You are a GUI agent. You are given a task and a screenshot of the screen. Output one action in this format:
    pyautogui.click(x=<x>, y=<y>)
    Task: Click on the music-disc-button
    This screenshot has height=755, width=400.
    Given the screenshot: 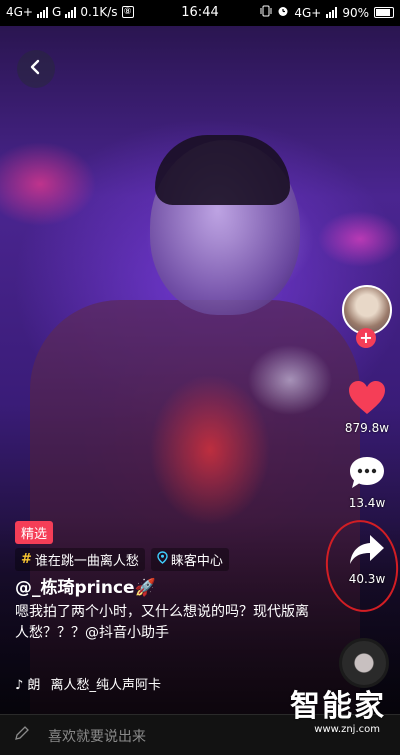 What is the action you would take?
    pyautogui.click(x=364, y=663)
    